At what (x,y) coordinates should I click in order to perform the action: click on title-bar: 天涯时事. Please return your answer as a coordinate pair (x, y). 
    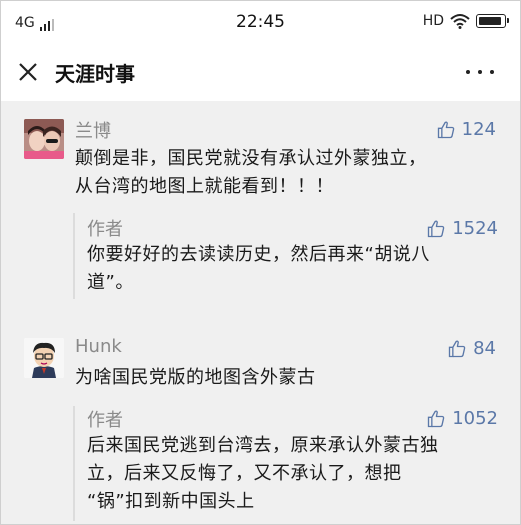
    Looking at the image, I should click on (260, 73).